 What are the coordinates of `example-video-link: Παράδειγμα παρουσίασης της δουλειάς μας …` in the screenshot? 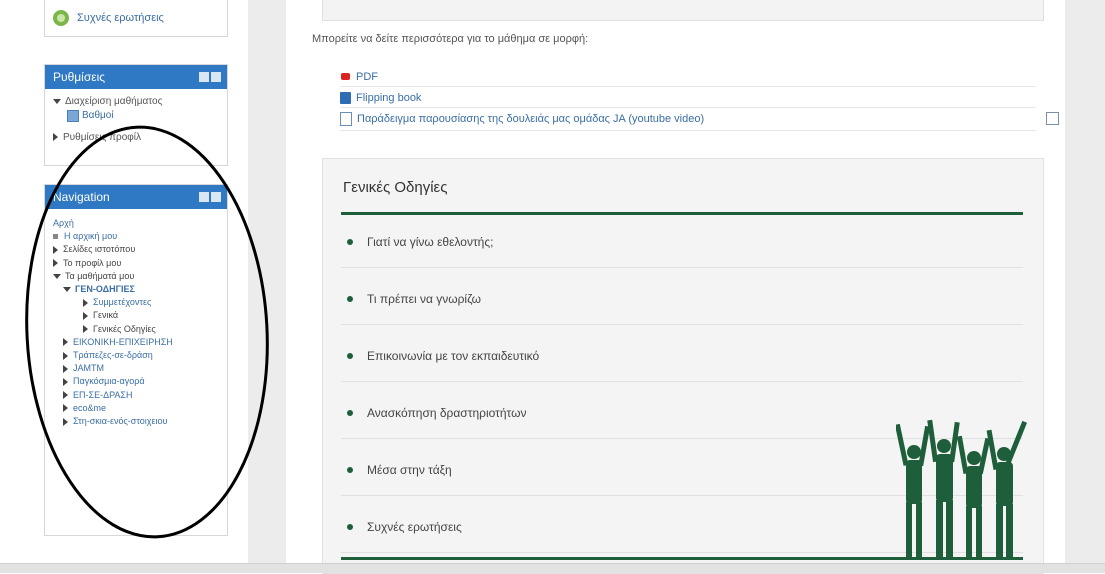 It's located at (522, 118).